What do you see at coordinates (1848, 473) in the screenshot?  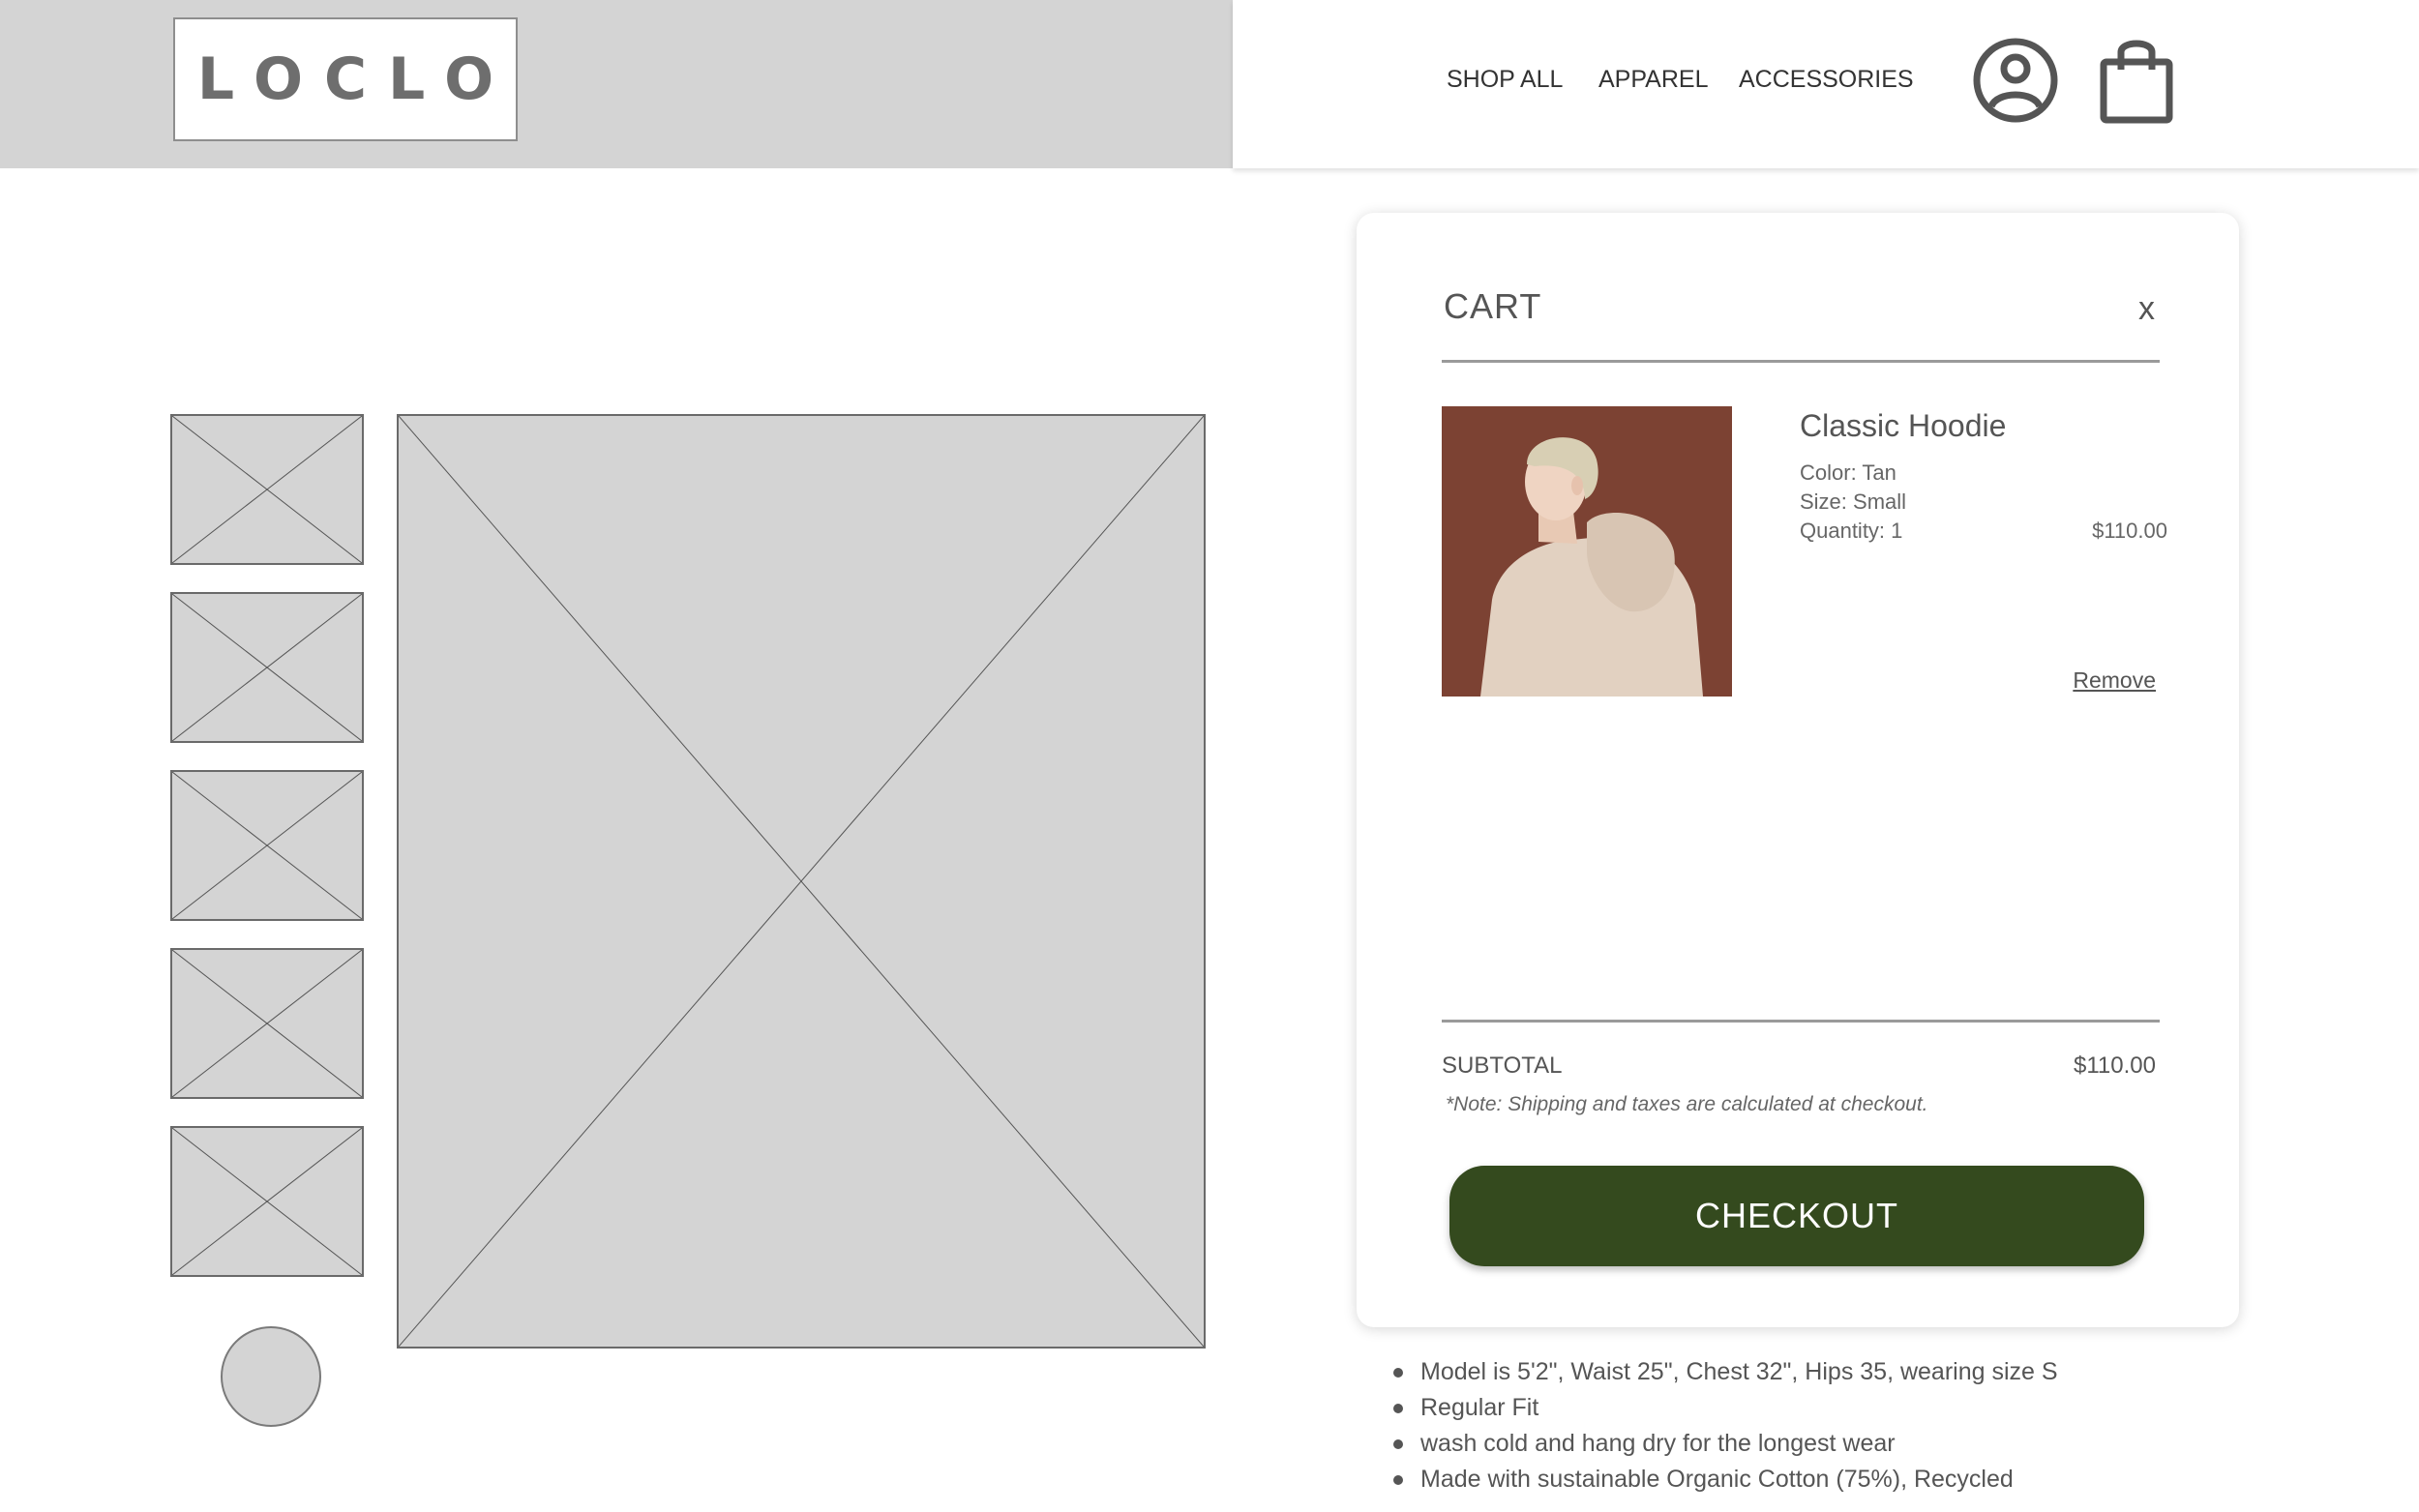 I see `cart-item-color: Color: Tan` at bounding box center [1848, 473].